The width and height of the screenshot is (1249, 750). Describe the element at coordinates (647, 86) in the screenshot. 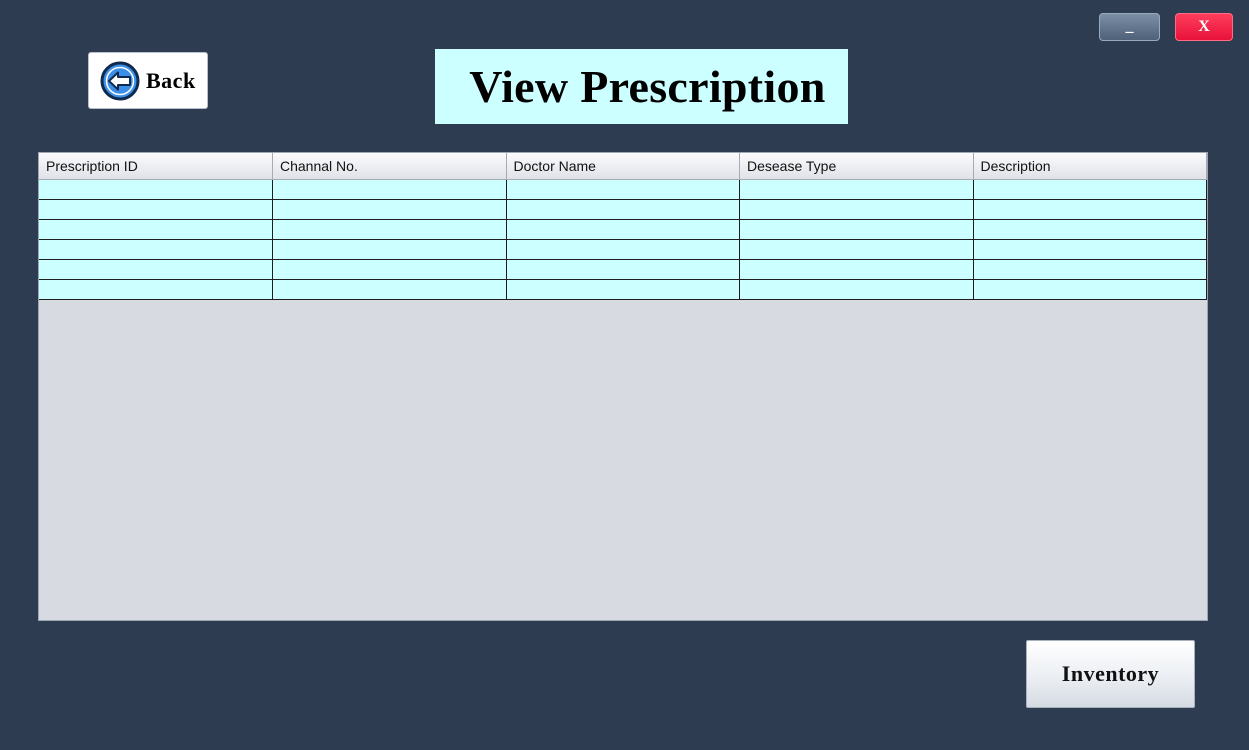

I see `page-title: View Prescription` at that location.